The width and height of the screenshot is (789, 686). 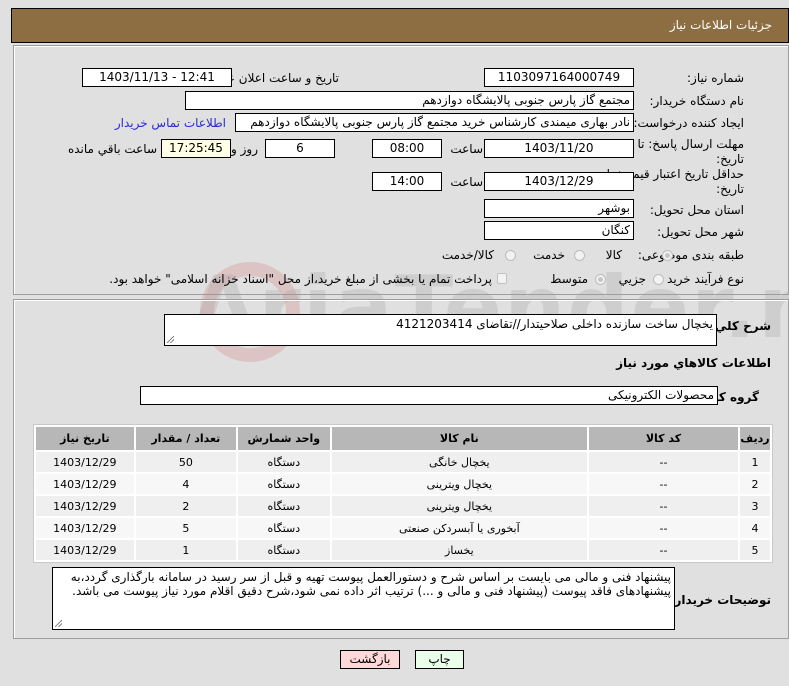 I want to click on need-number-field: 1103097164000749, so click(x=559, y=77).